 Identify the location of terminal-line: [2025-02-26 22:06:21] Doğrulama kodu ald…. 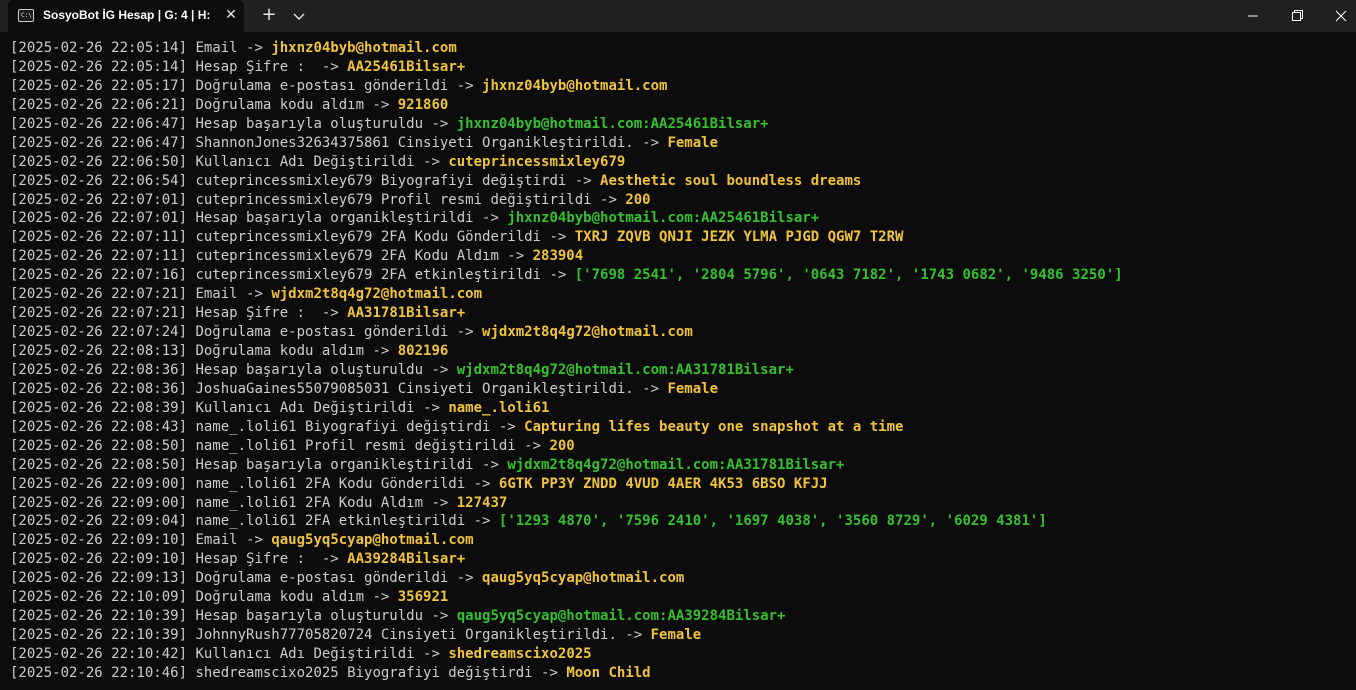
(683, 105).